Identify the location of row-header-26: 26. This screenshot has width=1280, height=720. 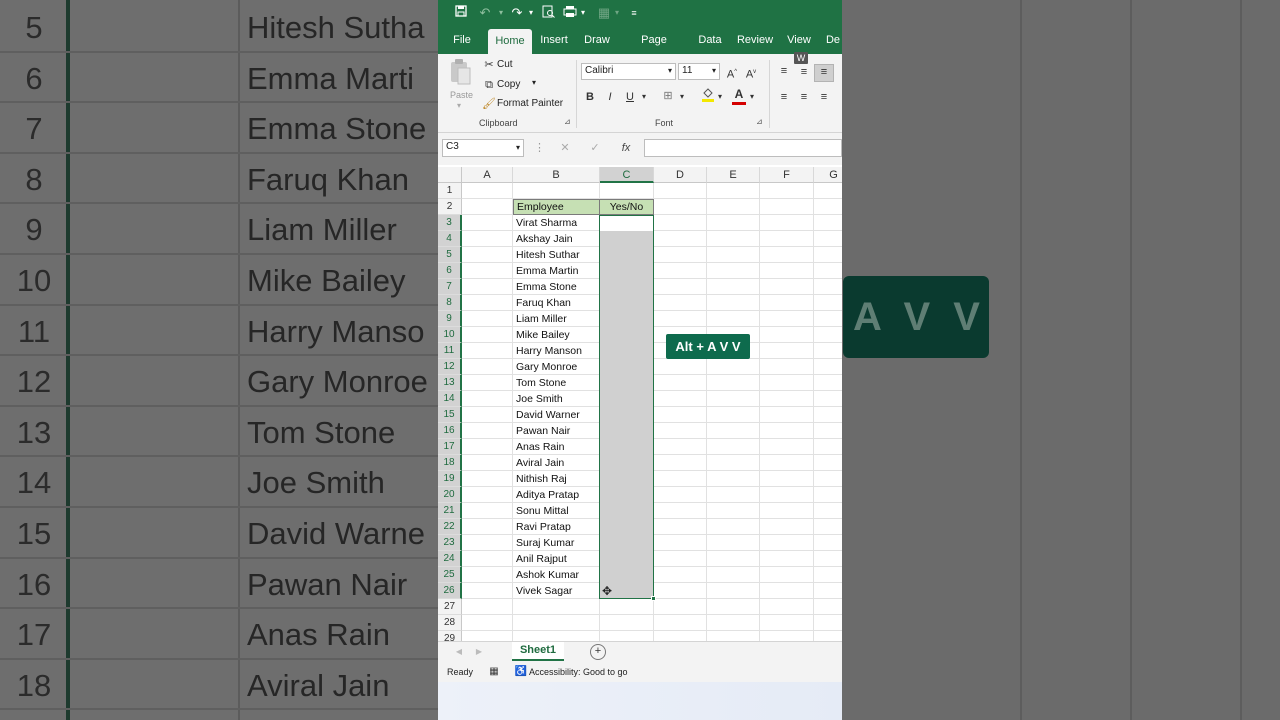
(450, 591).